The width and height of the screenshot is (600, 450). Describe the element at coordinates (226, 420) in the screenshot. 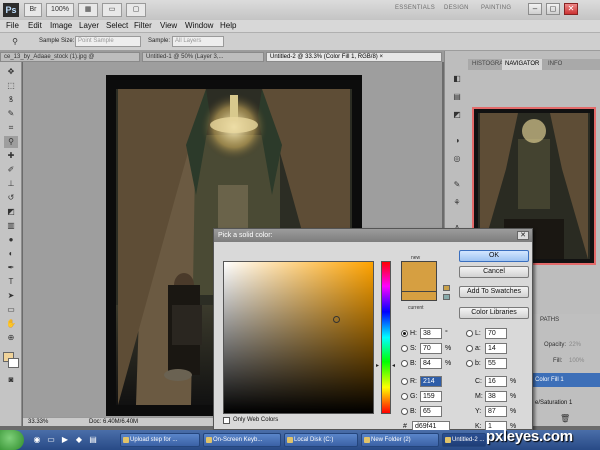

I see `only-web-colors-checkbox` at that location.